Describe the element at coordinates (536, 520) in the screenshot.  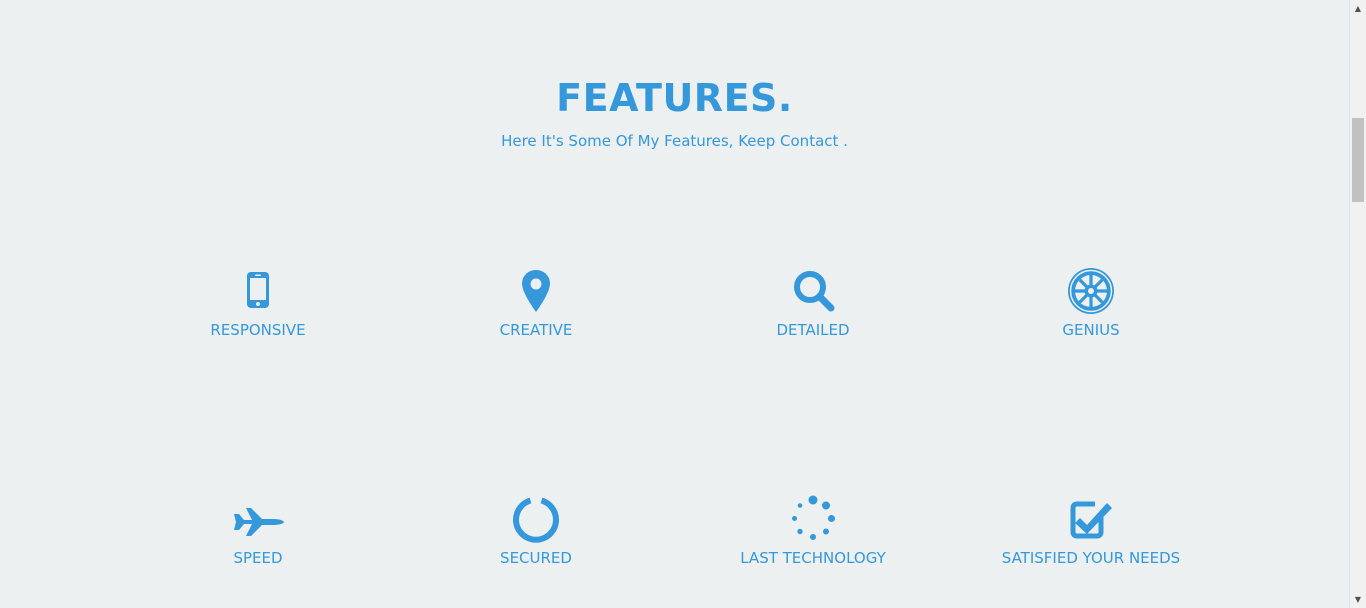
I see `circle-notch-icon` at that location.